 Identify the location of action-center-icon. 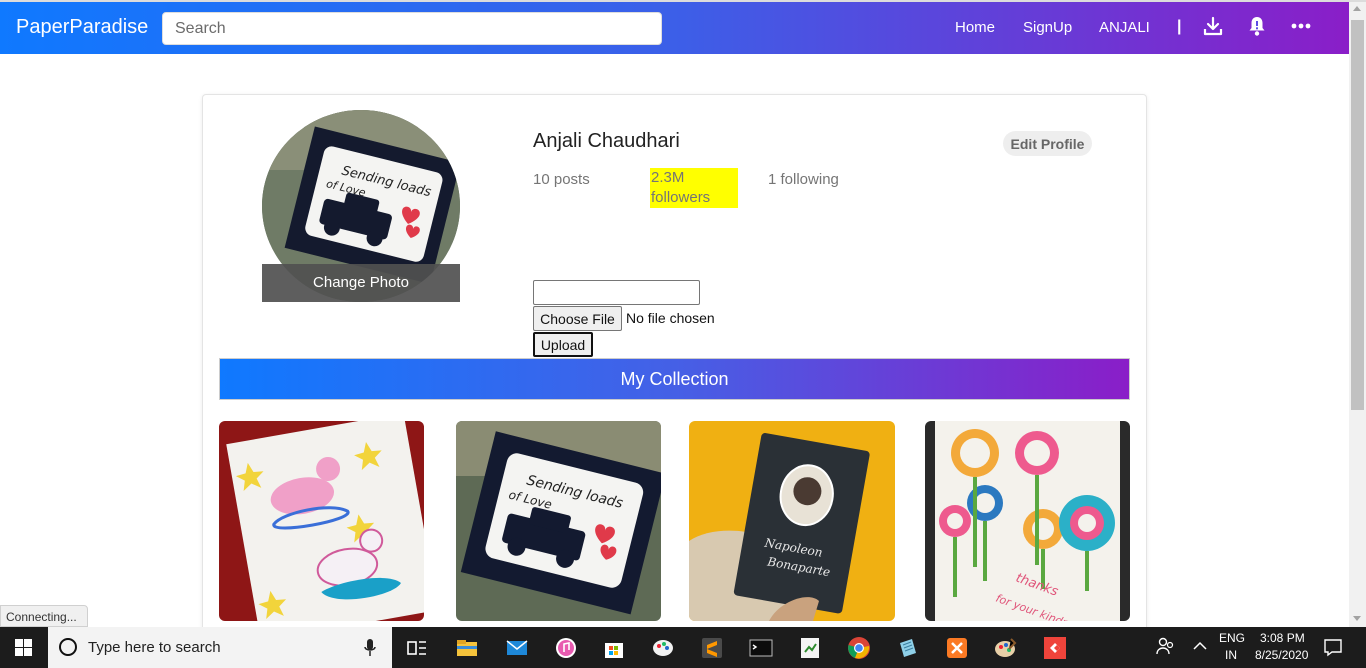
(1334, 648).